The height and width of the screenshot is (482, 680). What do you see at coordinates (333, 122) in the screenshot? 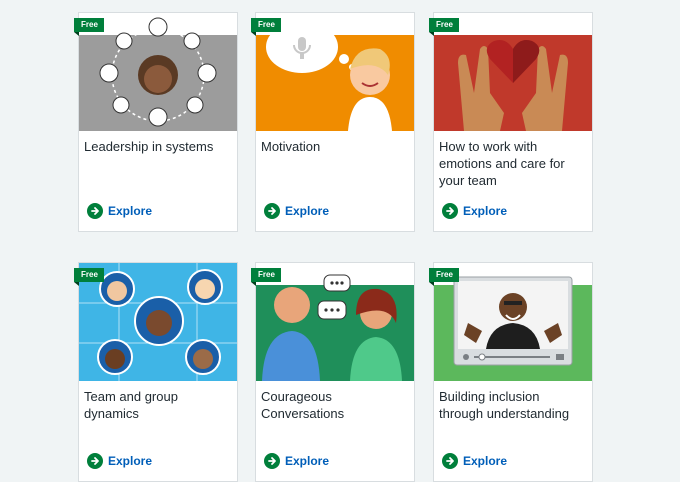
I see `course-card-motivation: Free Motivation Explore` at bounding box center [333, 122].